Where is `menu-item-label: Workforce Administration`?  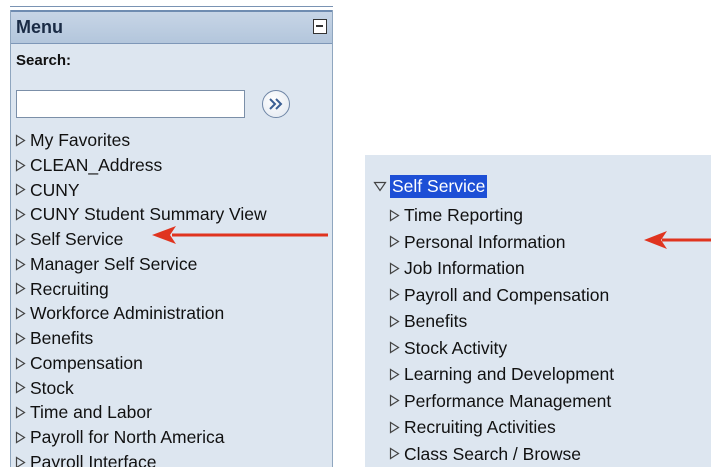
menu-item-label: Workforce Administration is located at coordinates (127, 313).